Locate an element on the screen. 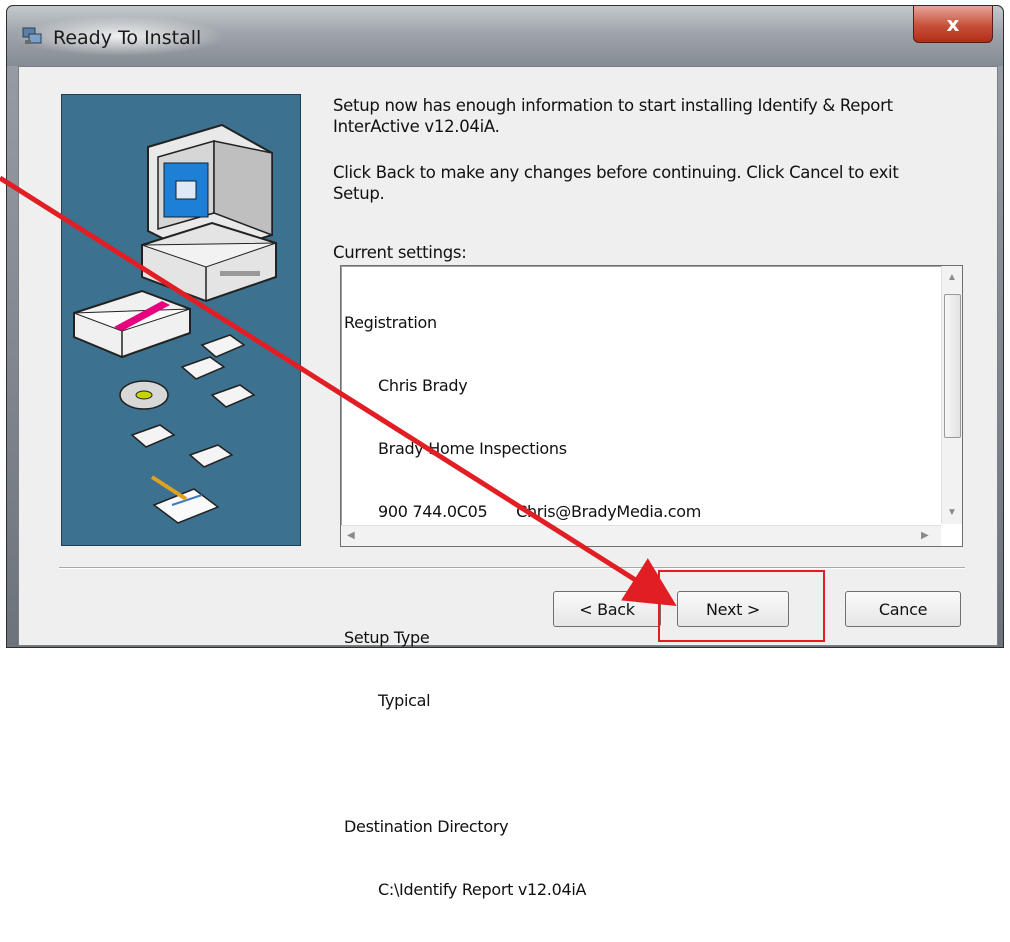 The width and height of the screenshot is (1010, 942). settings-line: C:\Identify Report v12.04iA is located at coordinates (482, 889).